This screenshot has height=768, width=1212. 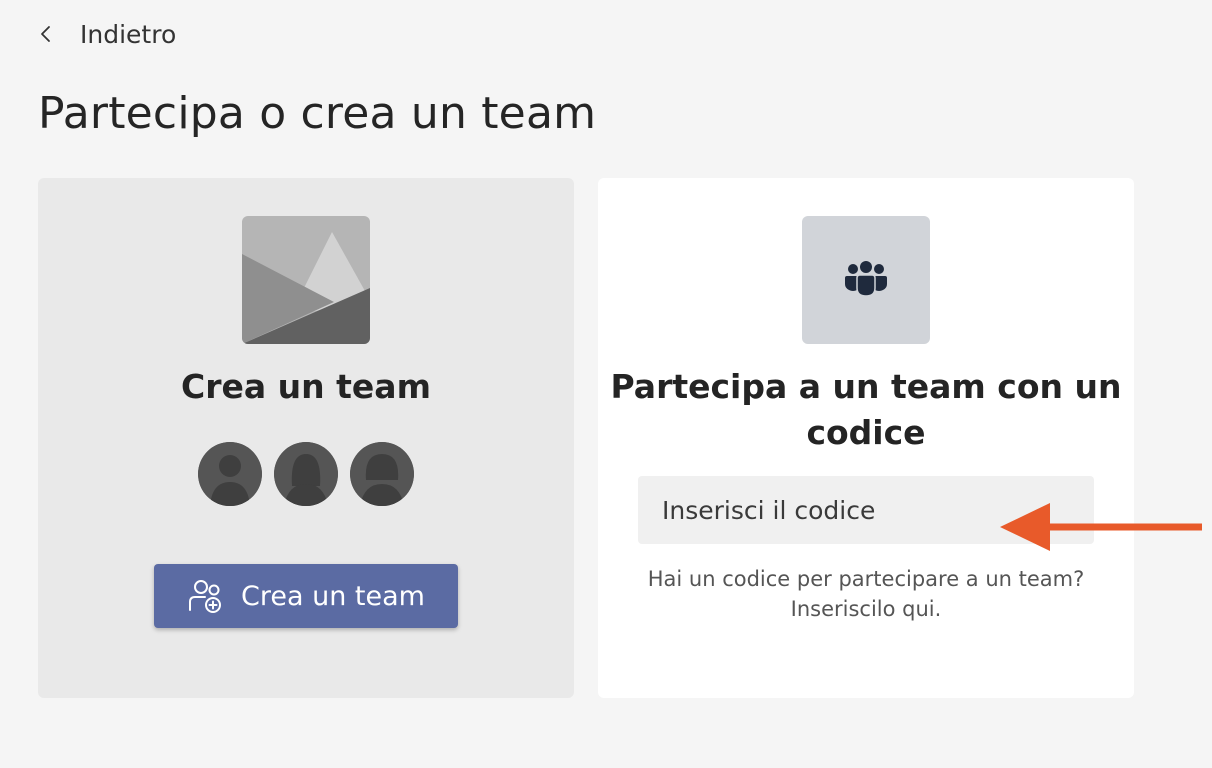 I want to click on avatar-group, so click(x=306, y=474).